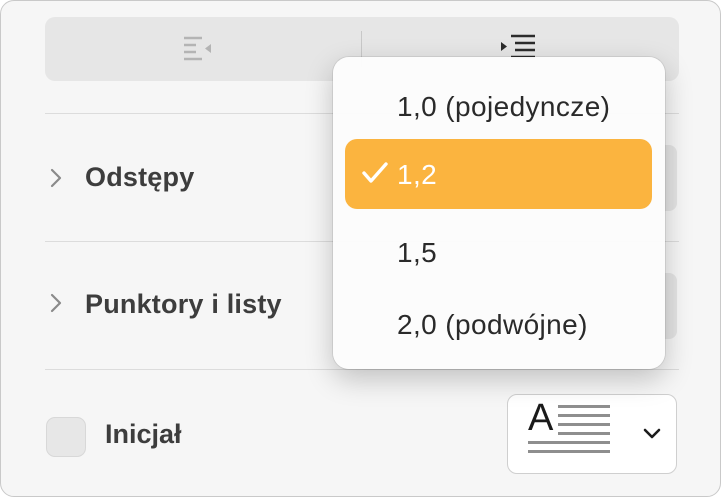 Image resolution: width=721 pixels, height=497 pixels. Describe the element at coordinates (417, 252) in the screenshot. I see `menu-item-label: 1,5` at that location.